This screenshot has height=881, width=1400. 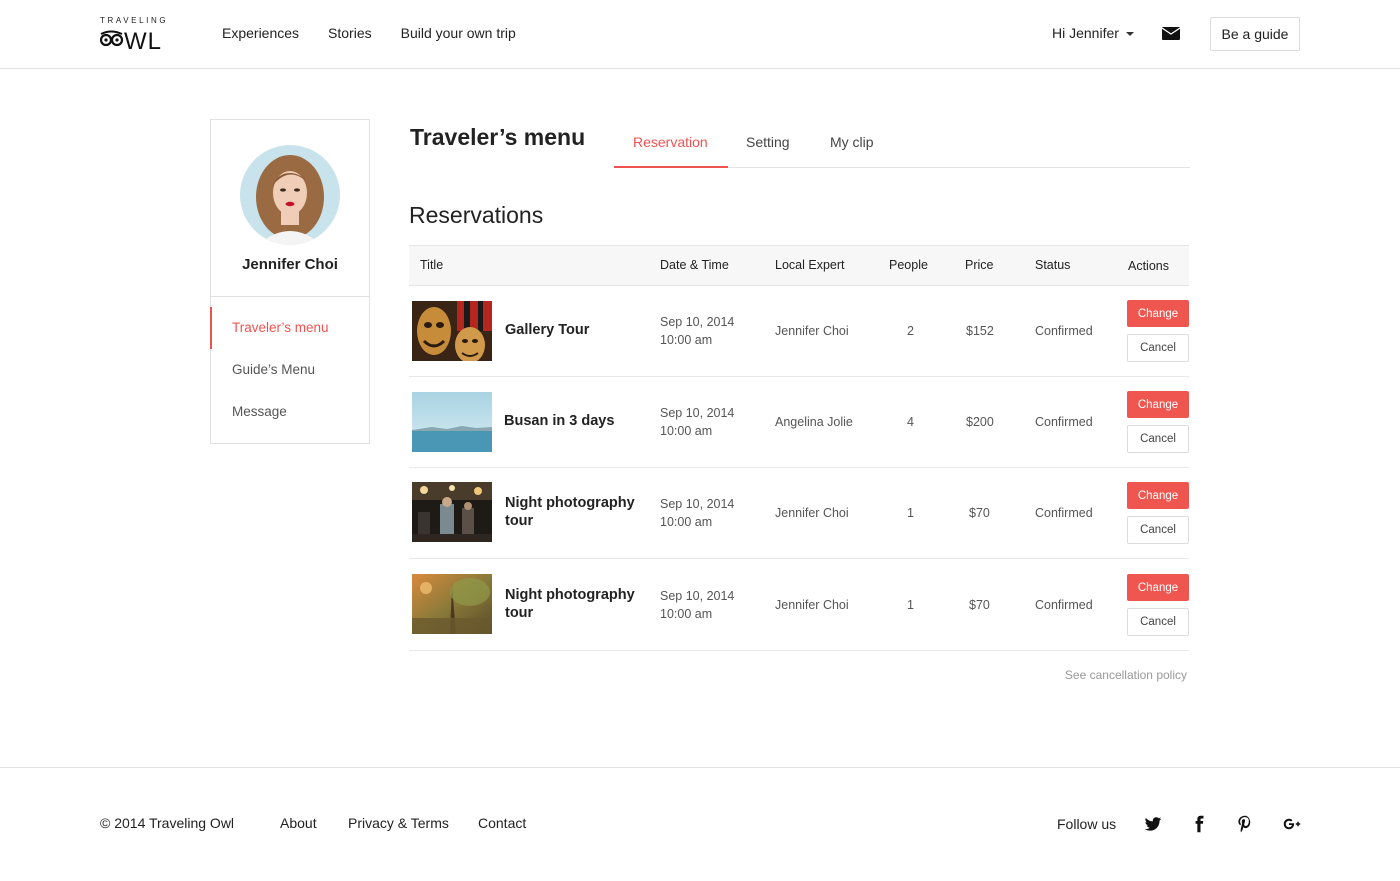 I want to click on sidebar-item-message: Message, so click(x=259, y=411).